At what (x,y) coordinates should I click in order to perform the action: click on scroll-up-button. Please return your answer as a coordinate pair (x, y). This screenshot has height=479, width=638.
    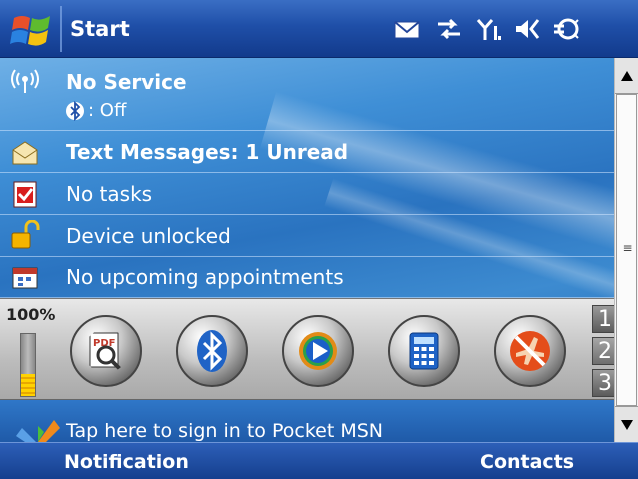
    Looking at the image, I should click on (626, 76).